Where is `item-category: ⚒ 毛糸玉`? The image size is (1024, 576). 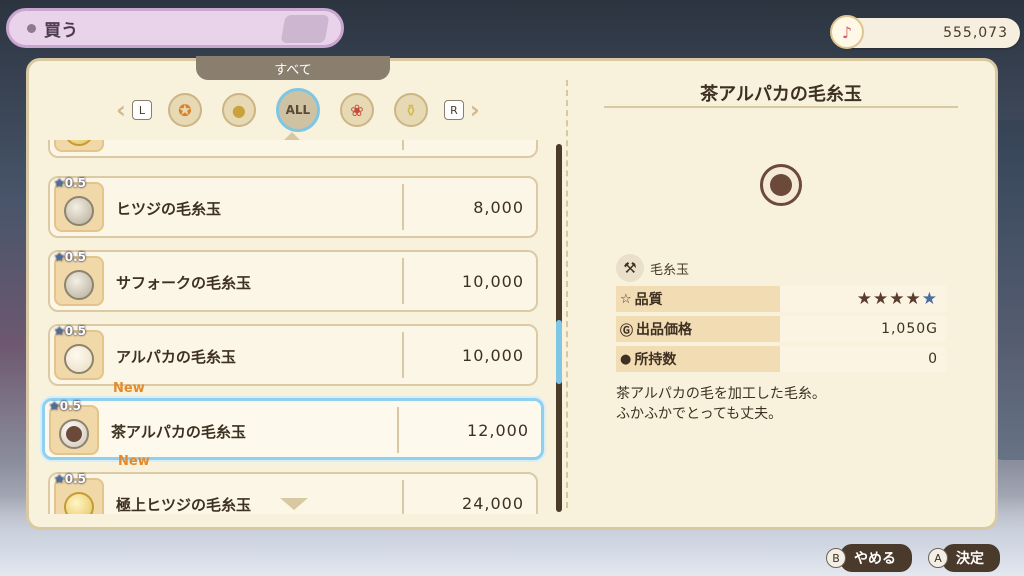
item-category: ⚒ 毛糸玉 is located at coordinates (652, 268).